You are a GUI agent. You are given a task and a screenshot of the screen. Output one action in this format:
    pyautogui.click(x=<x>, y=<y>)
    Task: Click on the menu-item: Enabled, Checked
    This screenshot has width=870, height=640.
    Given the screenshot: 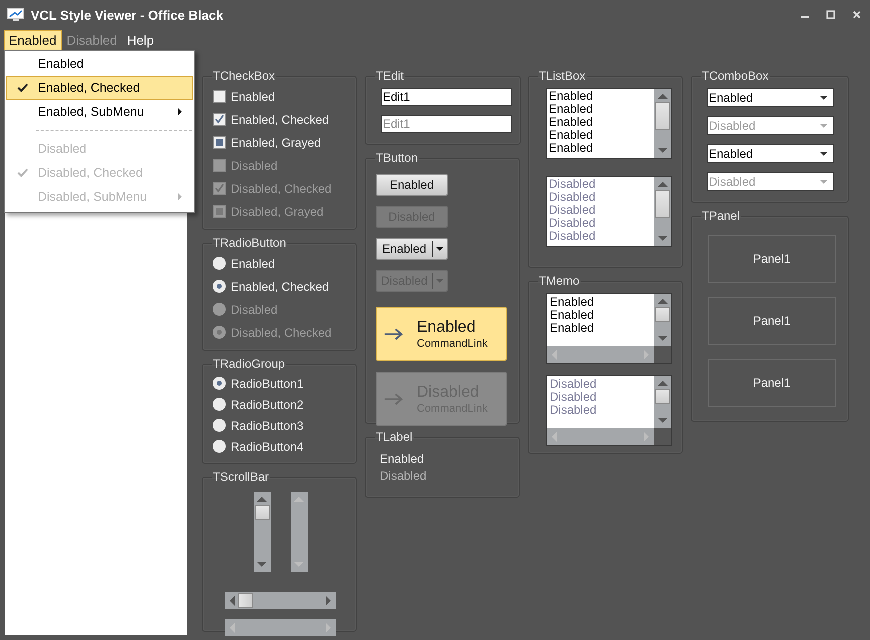 What is the action you would take?
    pyautogui.click(x=99, y=88)
    